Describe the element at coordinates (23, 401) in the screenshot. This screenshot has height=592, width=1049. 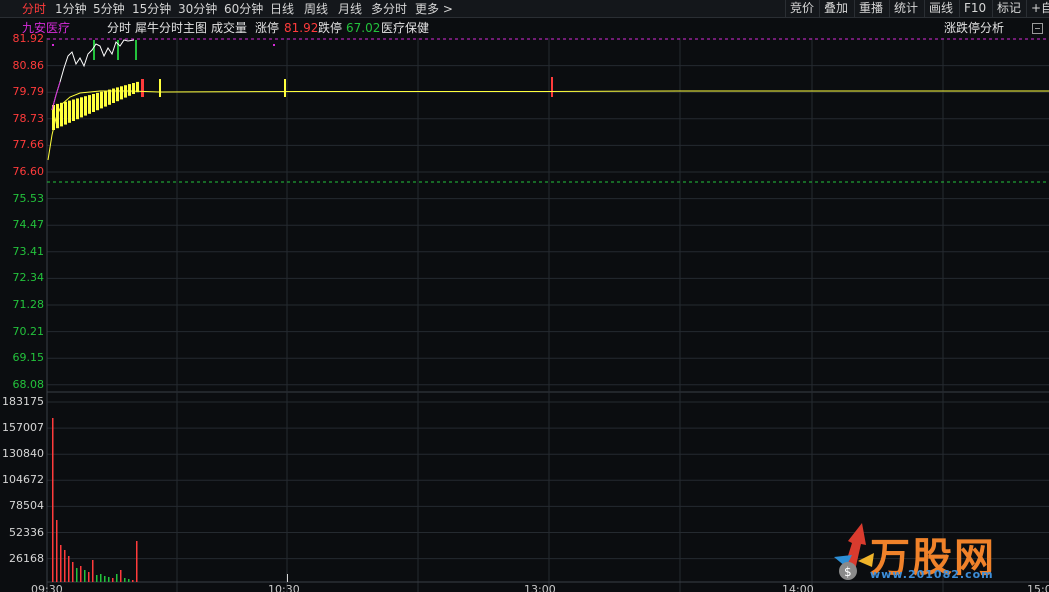
I see `volume-tick: 183175` at that location.